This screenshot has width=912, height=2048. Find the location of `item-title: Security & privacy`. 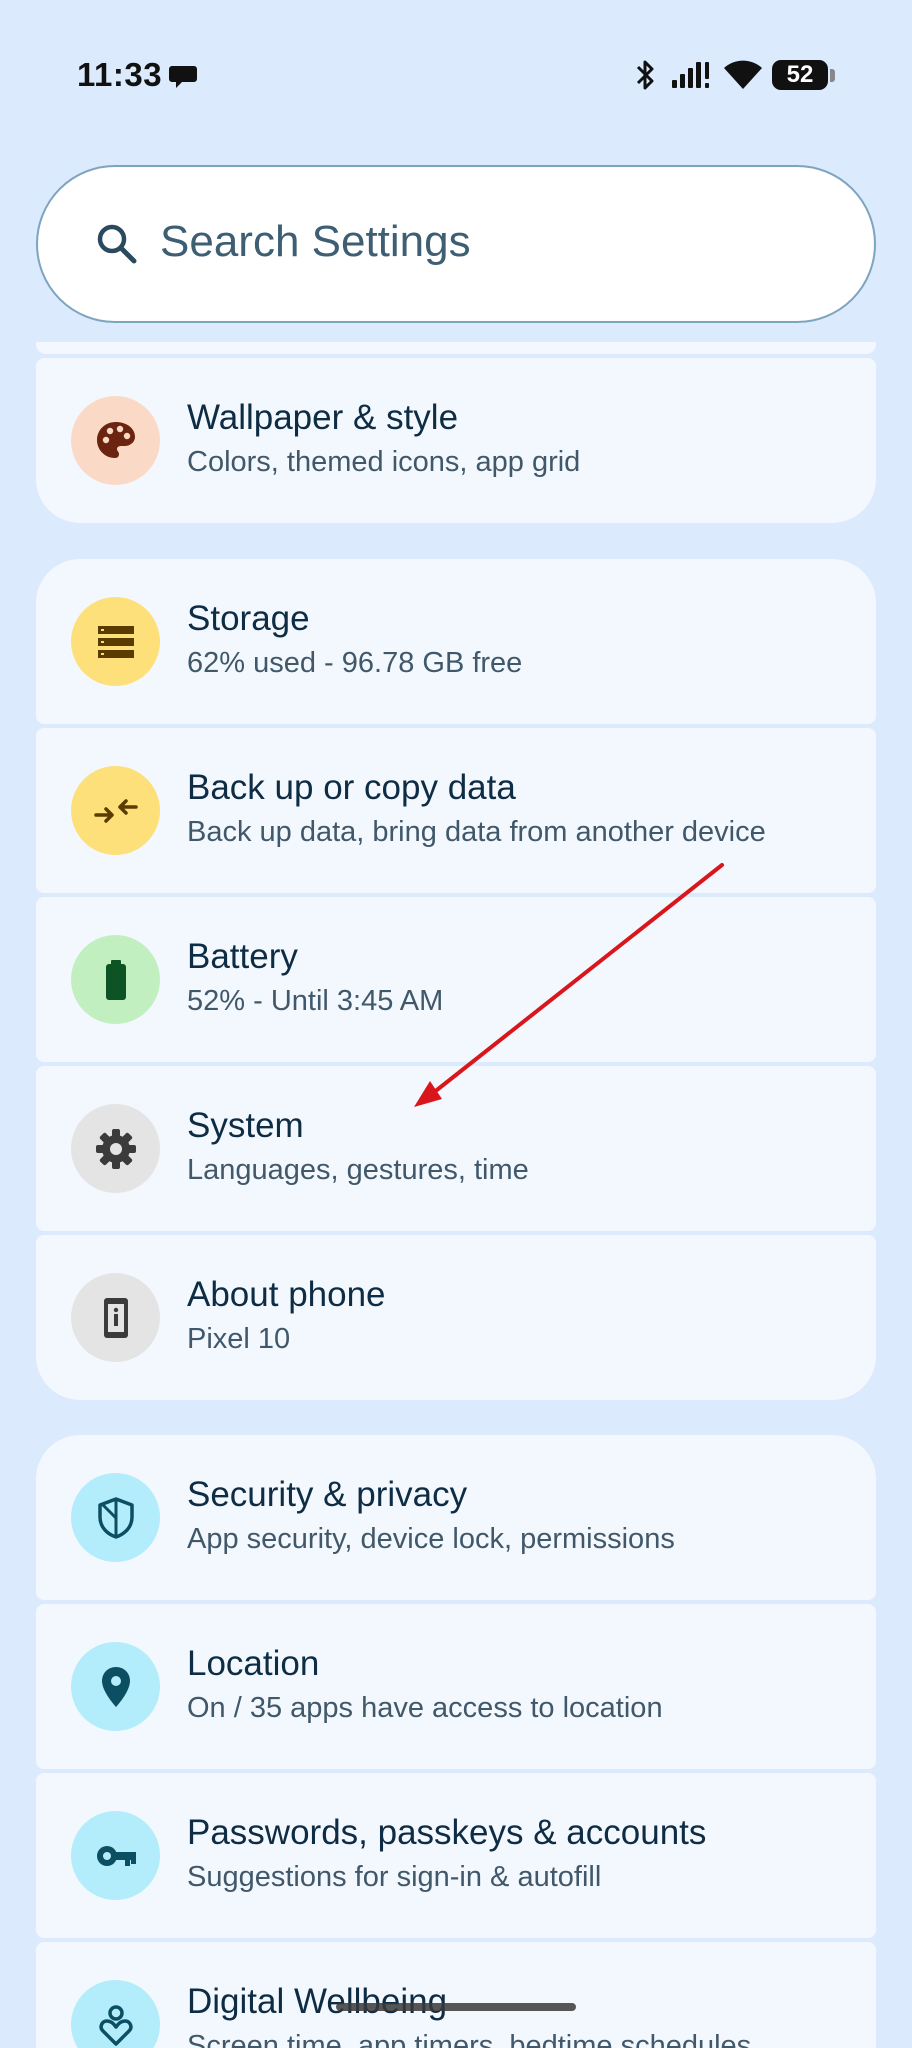

item-title: Security & privacy is located at coordinates (327, 1494).